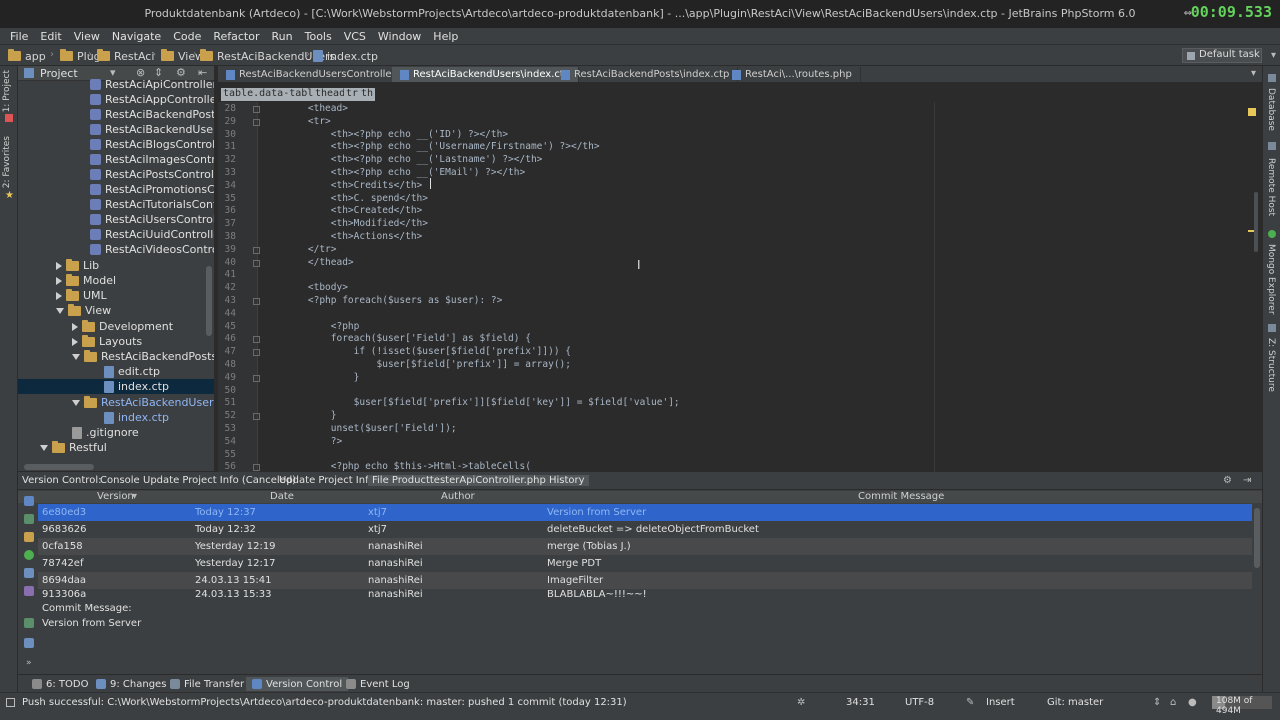 The height and width of the screenshot is (720, 1280). Describe the element at coordinates (1273, 55) in the screenshot. I see `run-config-dropdown-icon: ▾` at that location.